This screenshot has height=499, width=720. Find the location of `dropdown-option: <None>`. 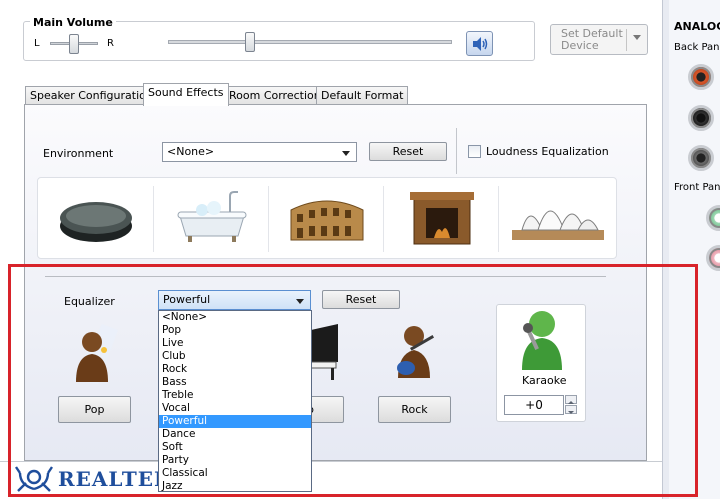

dropdown-option: <None> is located at coordinates (235, 317).